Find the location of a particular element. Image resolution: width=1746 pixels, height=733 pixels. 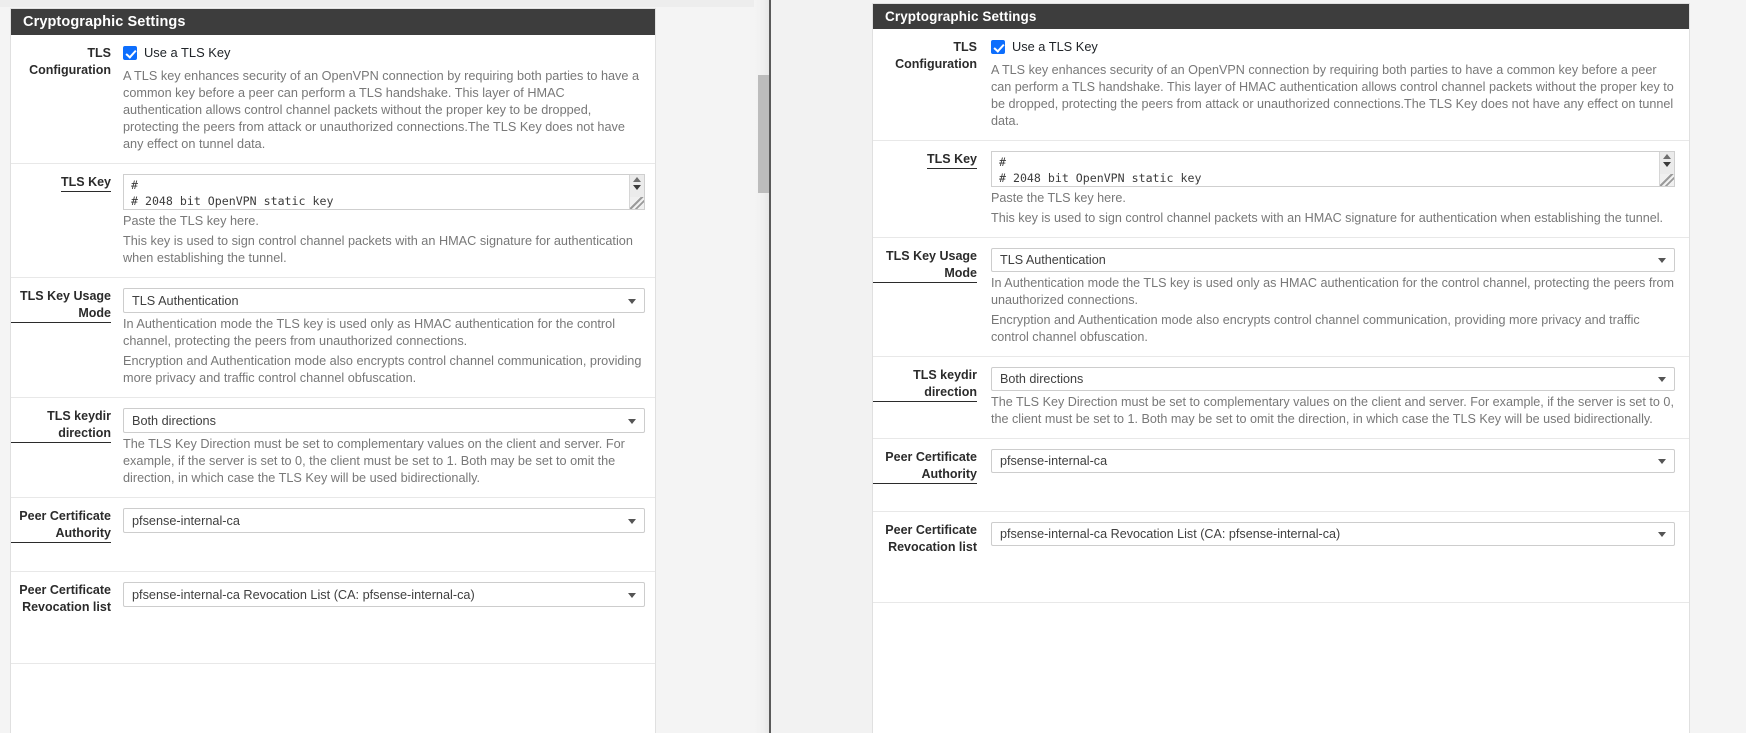

browser-top-strip is located at coordinates (377, 3).